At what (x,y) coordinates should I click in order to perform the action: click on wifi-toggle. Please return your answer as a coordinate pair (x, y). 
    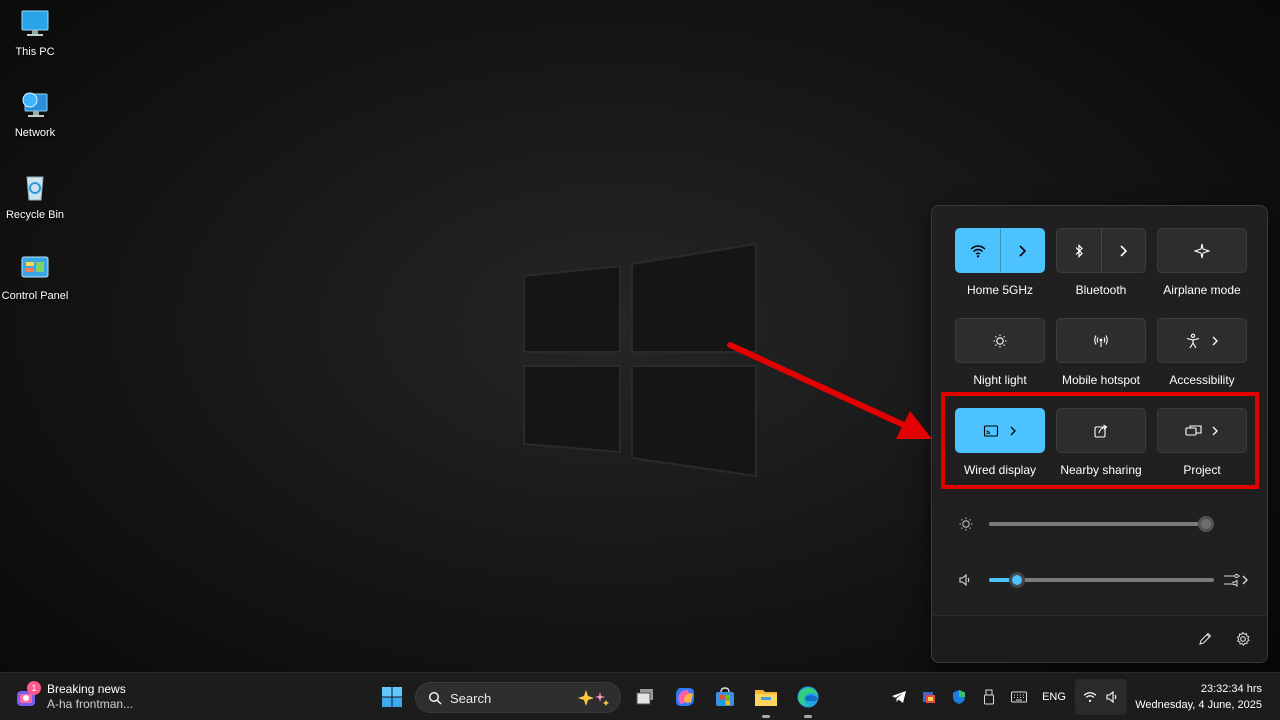
    Looking at the image, I should click on (978, 250).